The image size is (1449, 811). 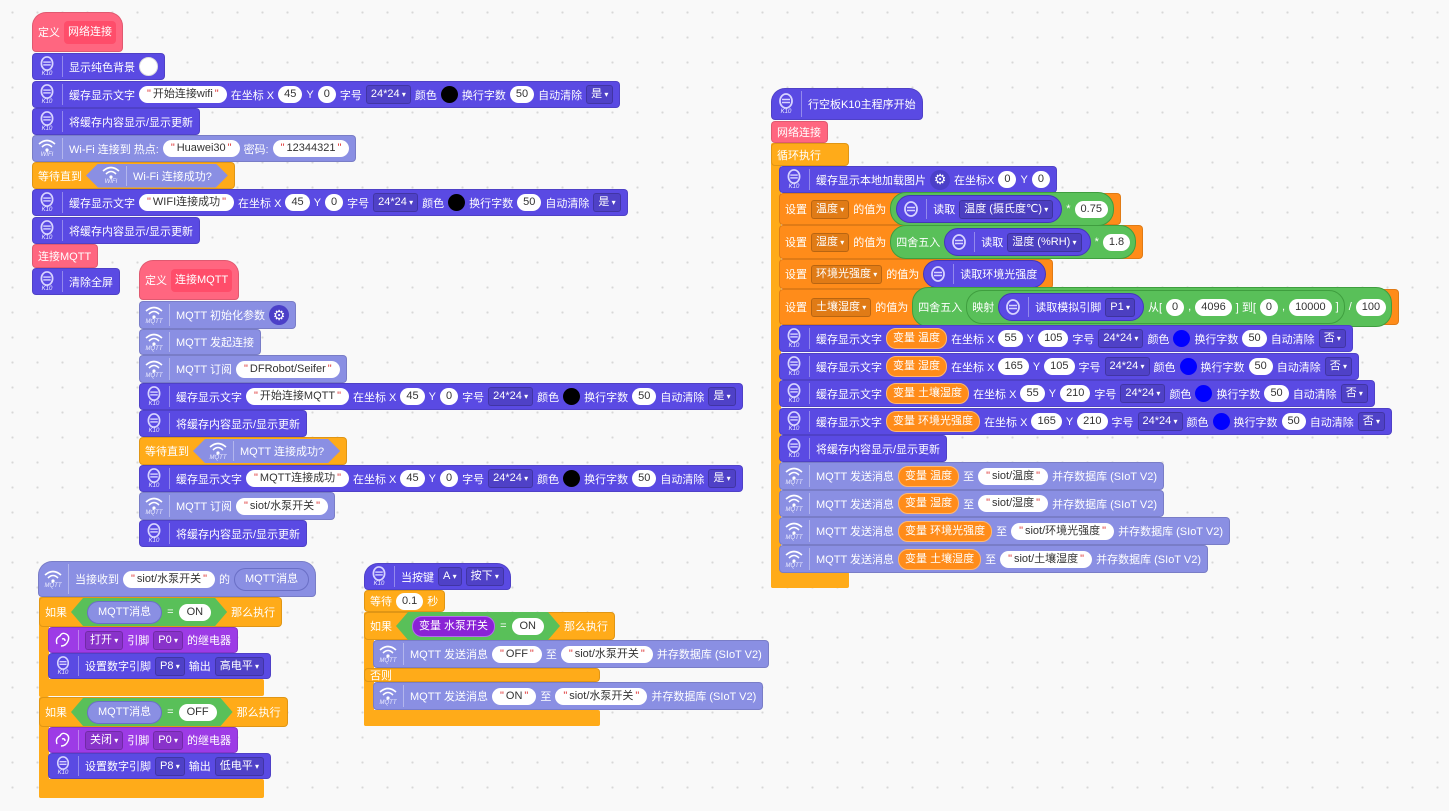 What do you see at coordinates (1013, 503) in the screenshot?
I see `string-input: " siot/湿度 "` at bounding box center [1013, 503].